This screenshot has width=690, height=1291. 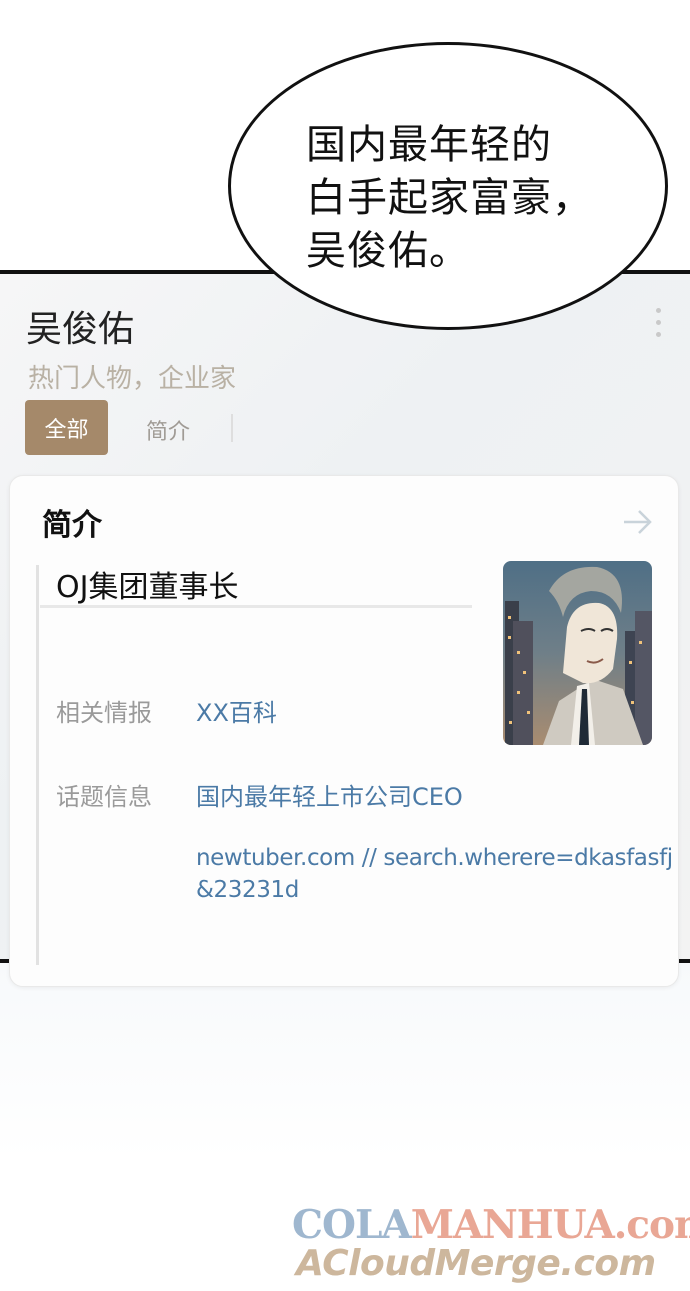 What do you see at coordinates (232, 428) in the screenshot?
I see `tab-divider` at bounding box center [232, 428].